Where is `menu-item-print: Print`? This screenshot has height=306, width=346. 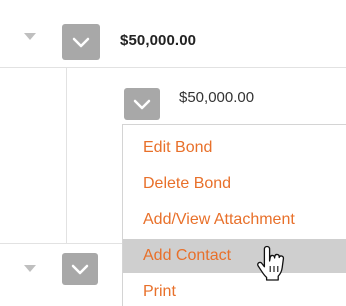
menu-item-print: Print is located at coordinates (234, 290).